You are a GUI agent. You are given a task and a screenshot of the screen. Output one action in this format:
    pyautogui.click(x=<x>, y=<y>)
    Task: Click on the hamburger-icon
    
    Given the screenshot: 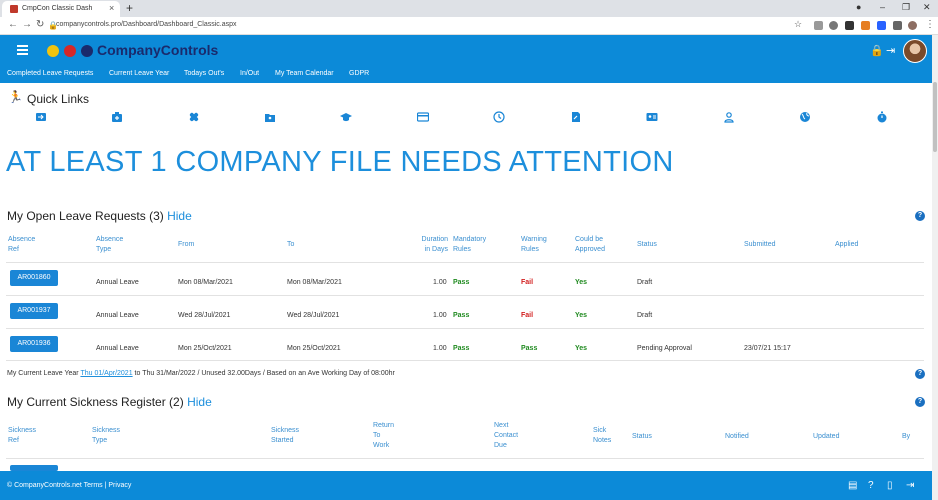 What is the action you would take?
    pyautogui.click(x=22, y=50)
    